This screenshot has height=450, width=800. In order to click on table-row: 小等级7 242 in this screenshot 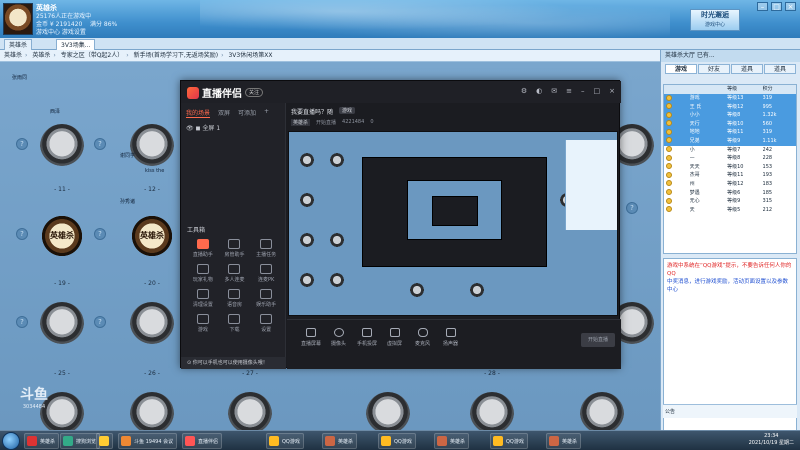, I will do `click(730, 150)`.